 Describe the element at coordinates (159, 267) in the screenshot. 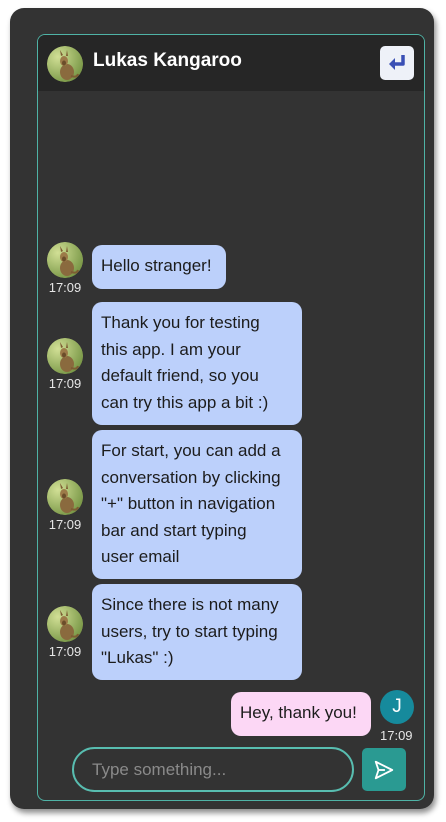

I see `message-bubble: Hello stranger!` at that location.